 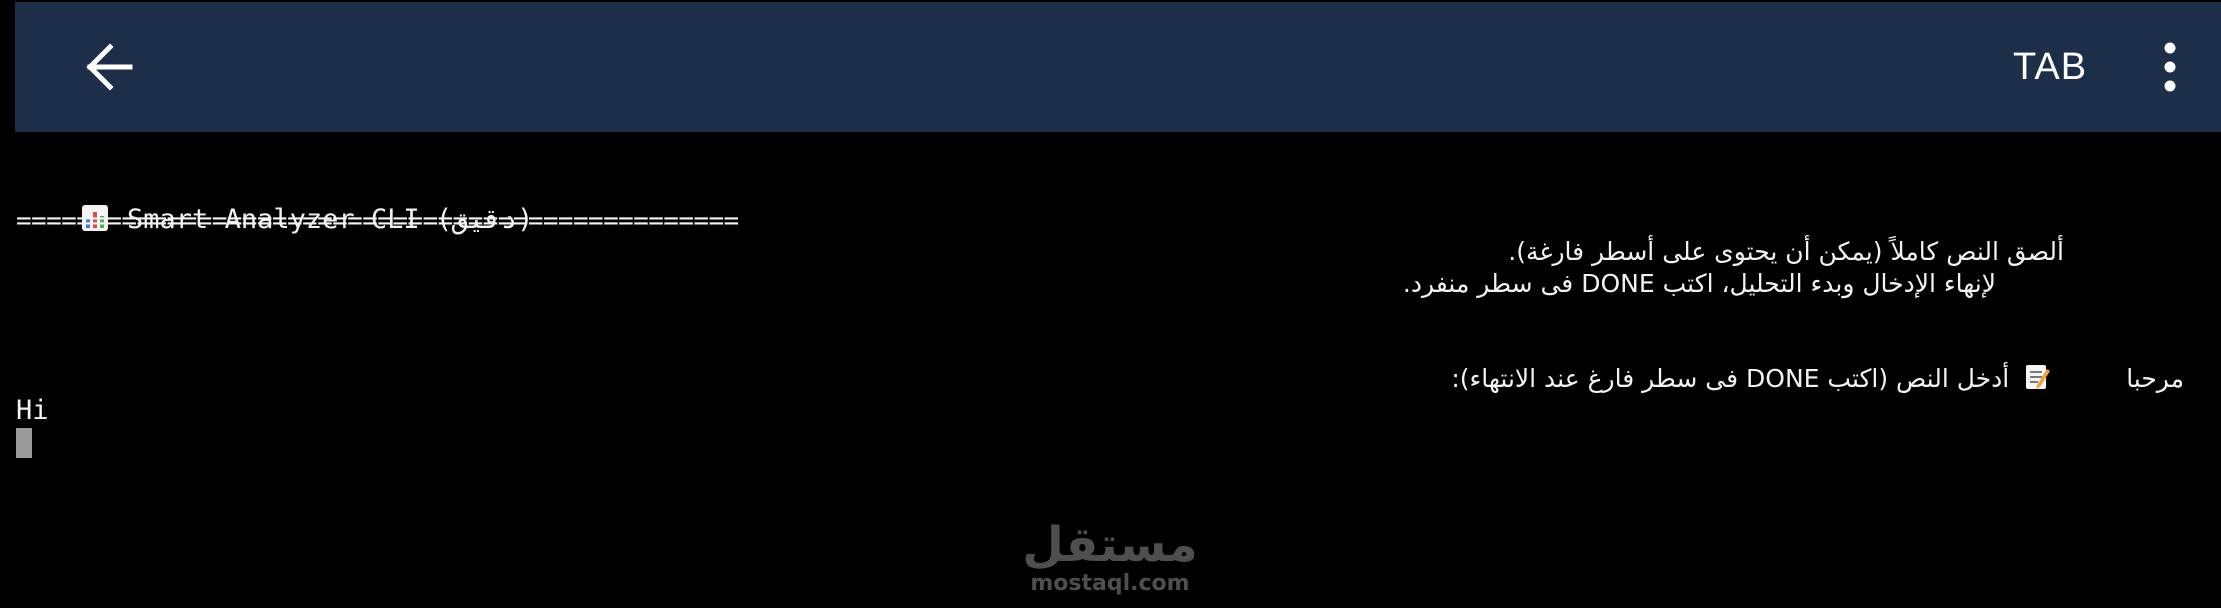 I want to click on arrow-left-icon, so click(x=109, y=67).